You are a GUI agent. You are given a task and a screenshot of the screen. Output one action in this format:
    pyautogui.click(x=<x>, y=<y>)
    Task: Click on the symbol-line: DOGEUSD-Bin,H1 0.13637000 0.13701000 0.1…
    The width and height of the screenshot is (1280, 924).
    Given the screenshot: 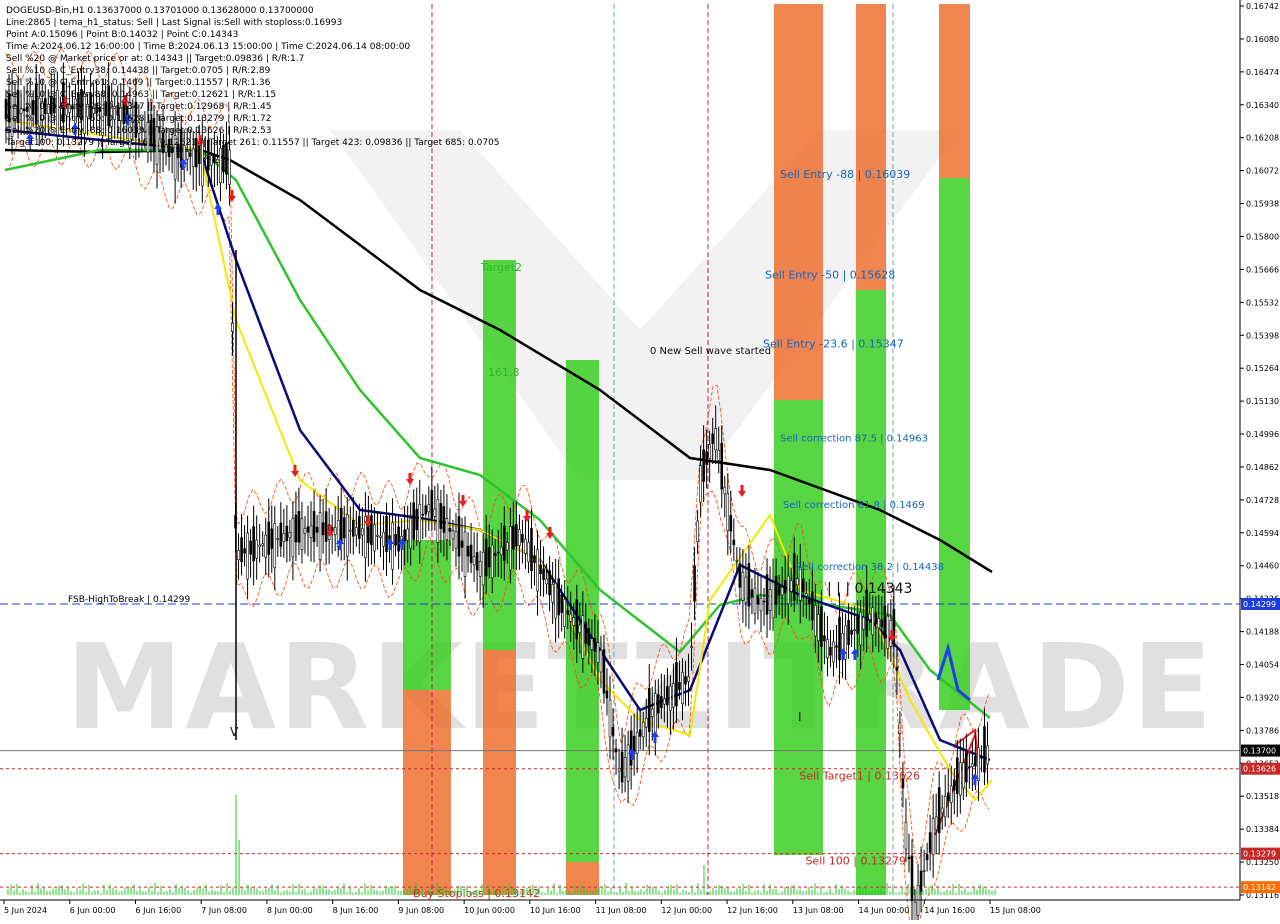 What is the action you would take?
    pyautogui.click(x=160, y=11)
    